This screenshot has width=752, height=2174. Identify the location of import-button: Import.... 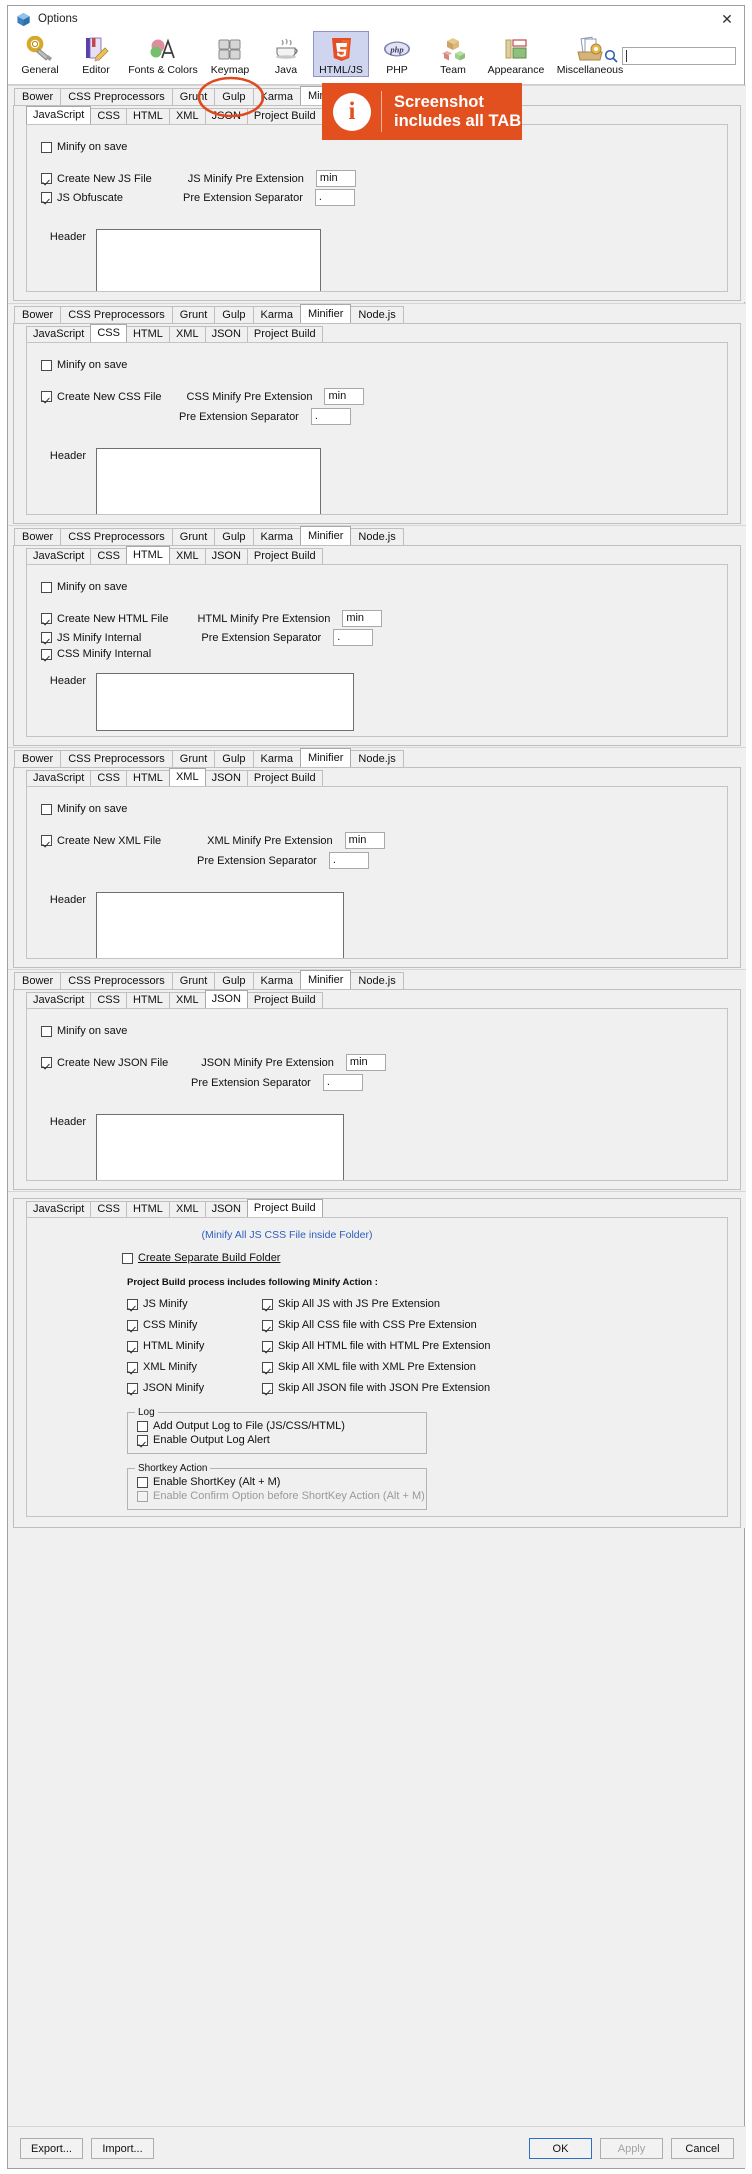
(122, 2148).